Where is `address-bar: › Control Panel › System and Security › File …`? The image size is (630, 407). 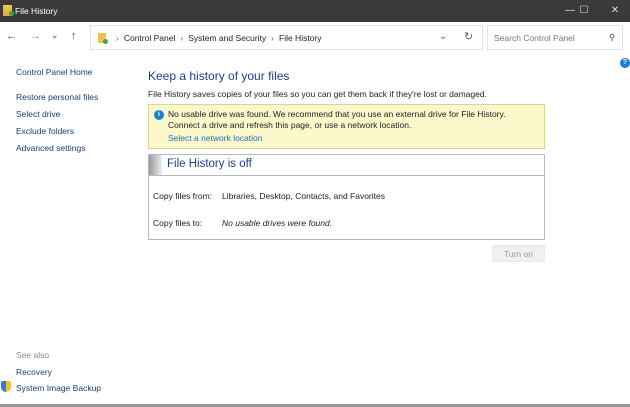 address-bar: › Control Panel › System and Security › File … is located at coordinates (286, 37).